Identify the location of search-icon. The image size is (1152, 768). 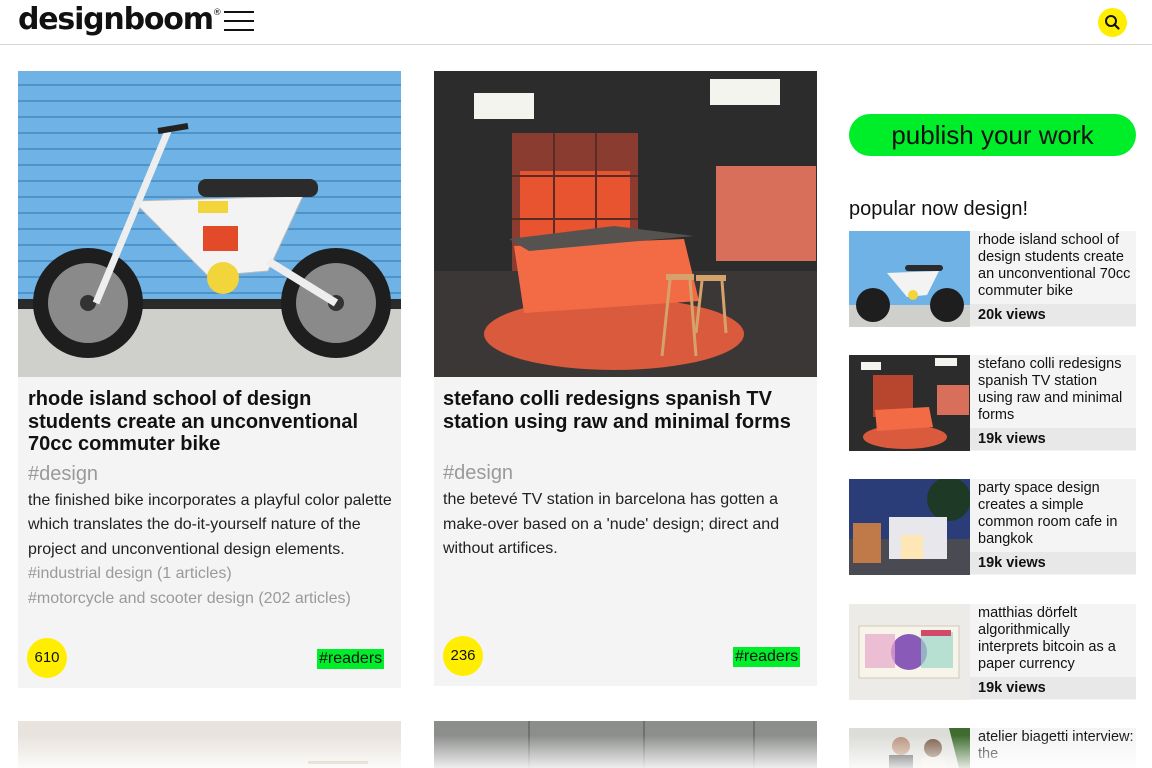
(1112, 22).